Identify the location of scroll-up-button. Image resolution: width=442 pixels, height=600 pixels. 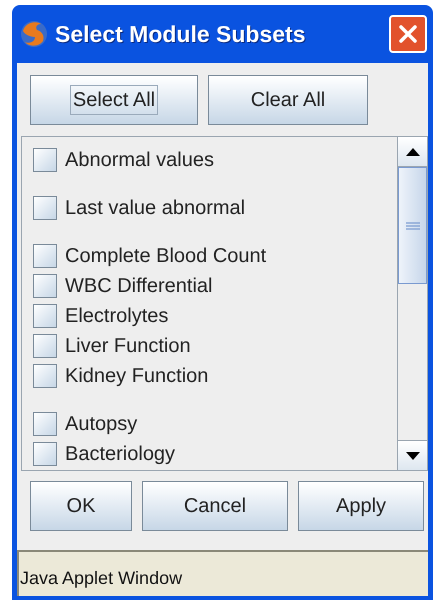
(412, 152).